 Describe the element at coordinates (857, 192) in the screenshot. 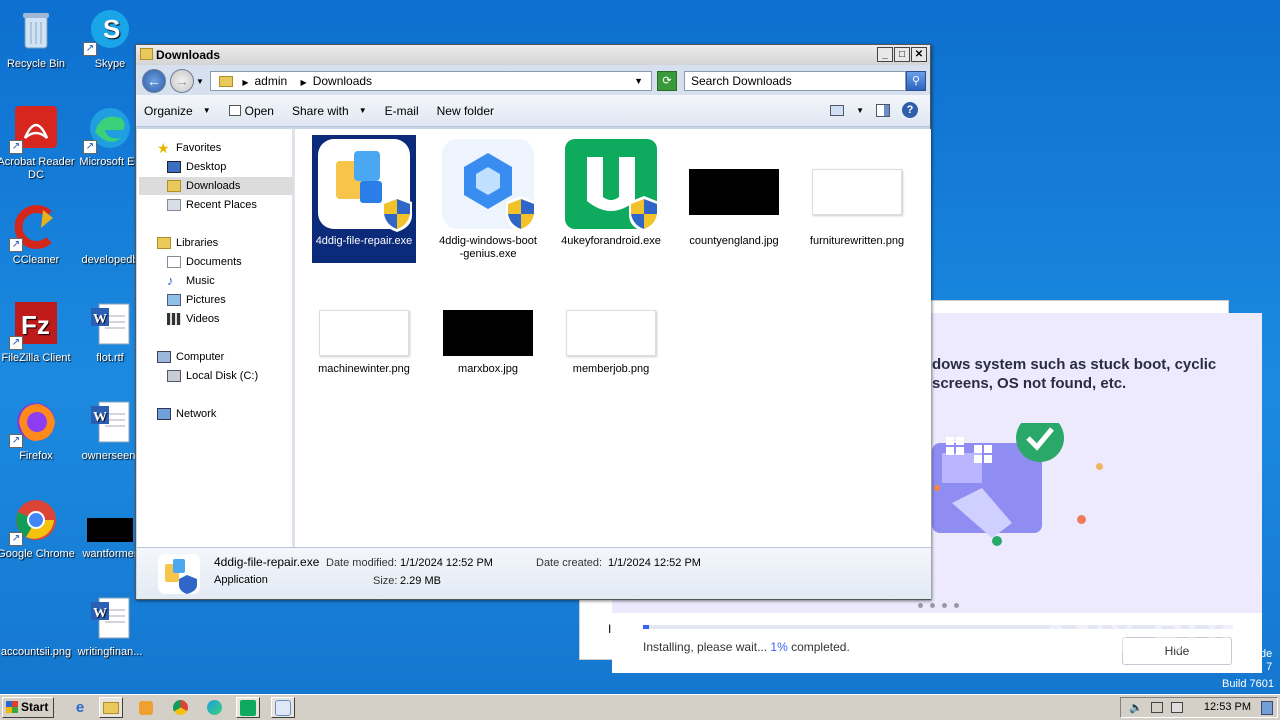

I see `file-item: furniturewritten.png` at that location.